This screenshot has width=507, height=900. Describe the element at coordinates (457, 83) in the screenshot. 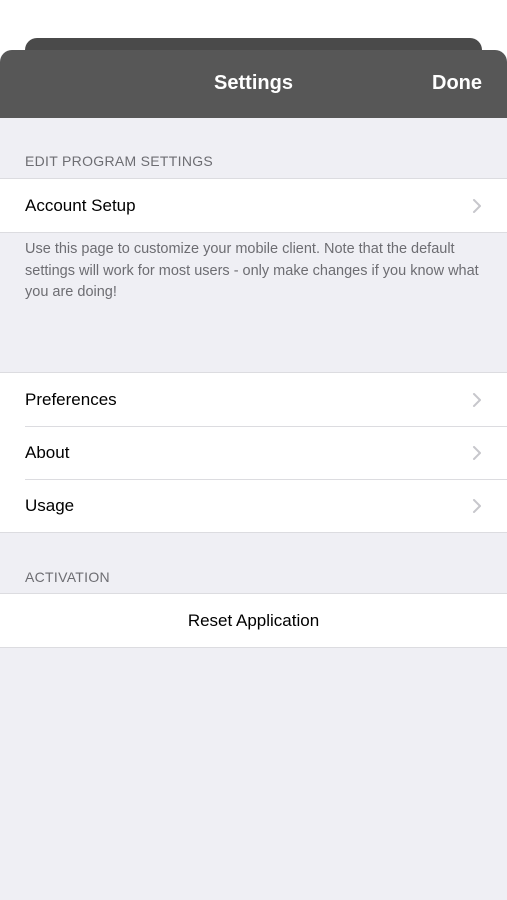

I see `done-button: Done` at that location.